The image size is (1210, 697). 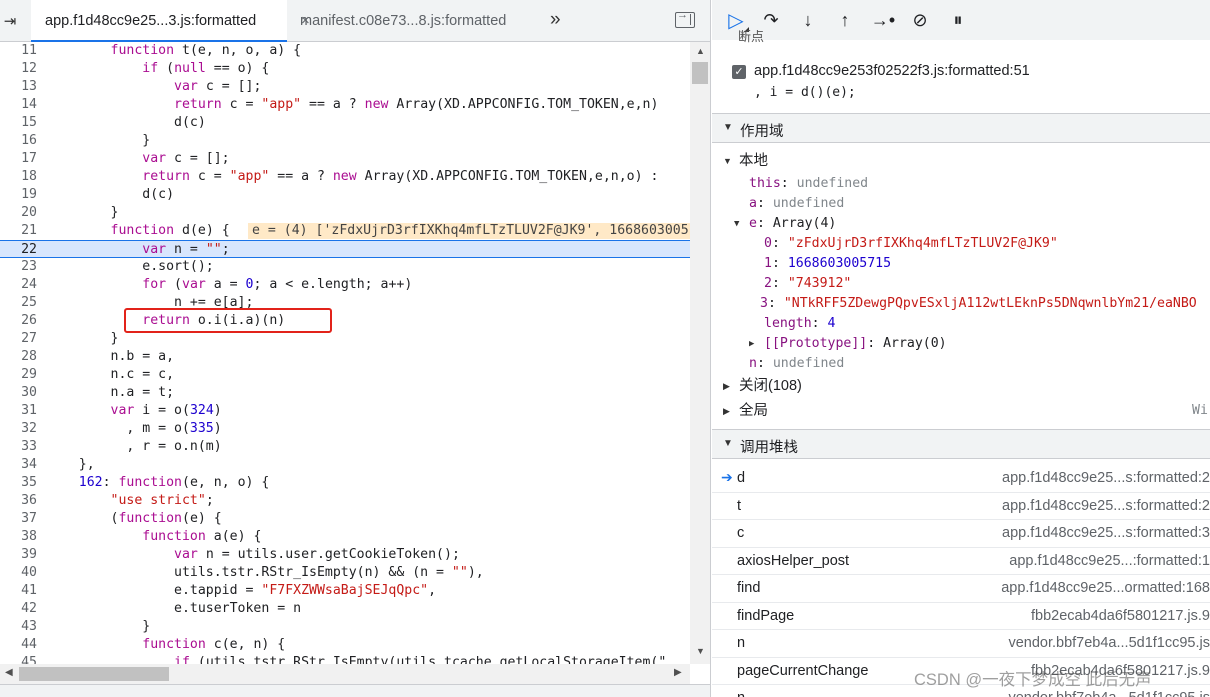 What do you see at coordinates (700, 353) in the screenshot?
I see `vertical-scrollbar: ▲ ▼` at bounding box center [700, 353].